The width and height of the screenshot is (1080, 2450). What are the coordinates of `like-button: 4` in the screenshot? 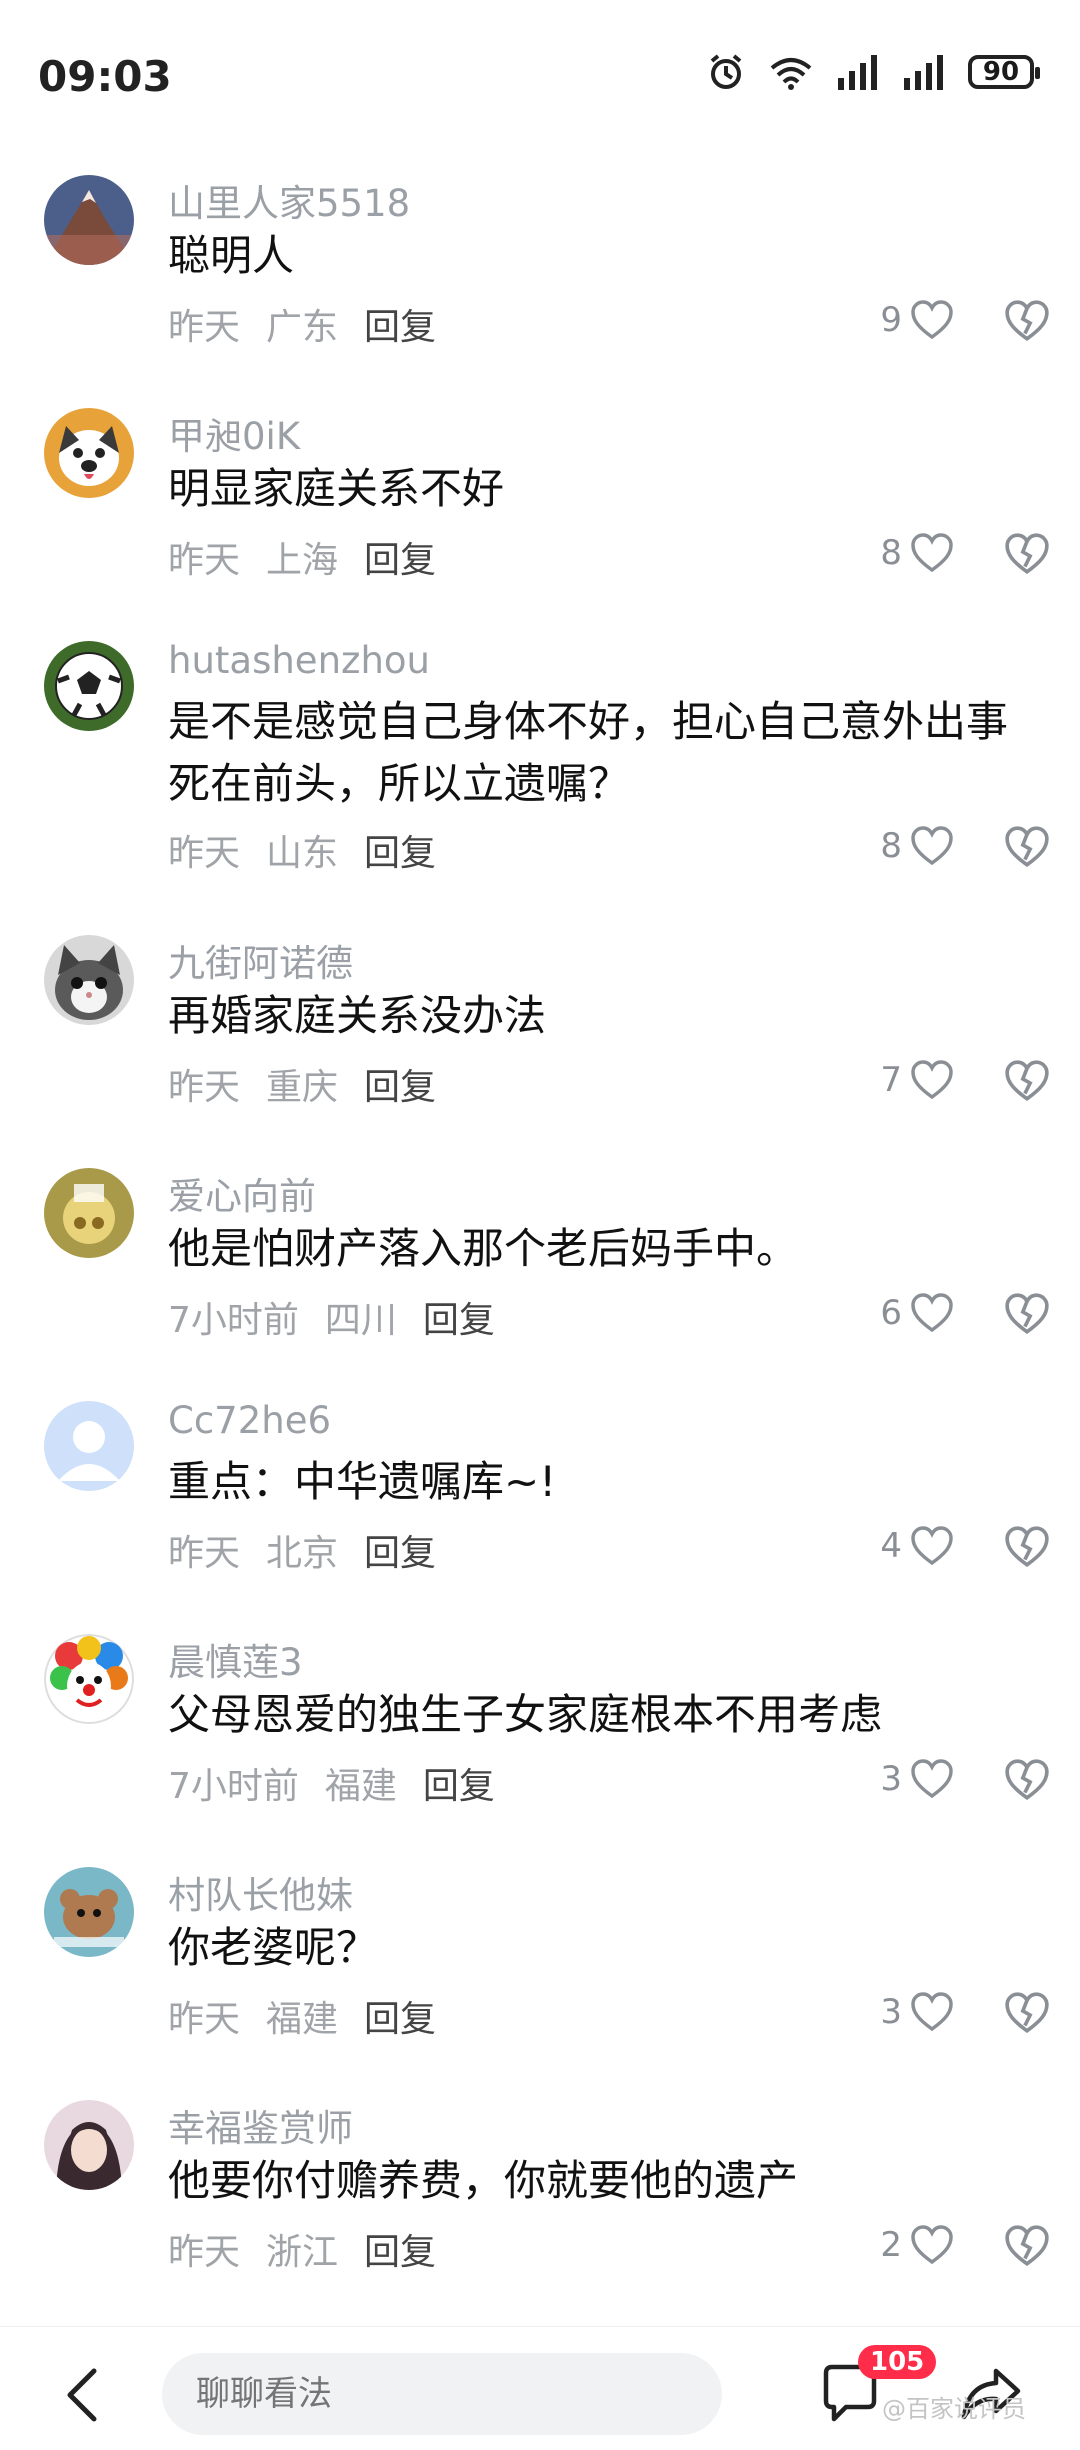 It's located at (917, 1546).